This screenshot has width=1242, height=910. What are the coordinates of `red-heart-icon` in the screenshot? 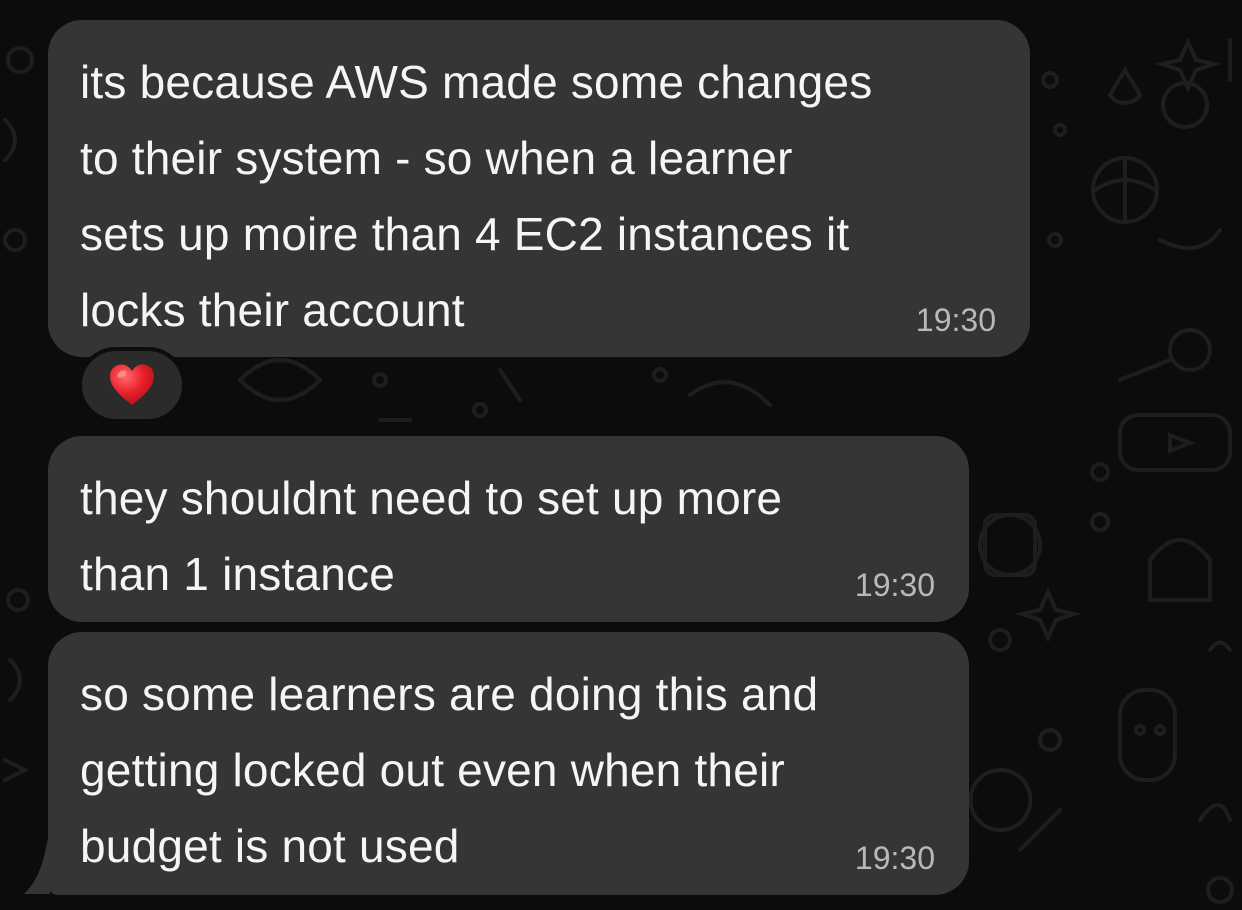 It's located at (132, 384).